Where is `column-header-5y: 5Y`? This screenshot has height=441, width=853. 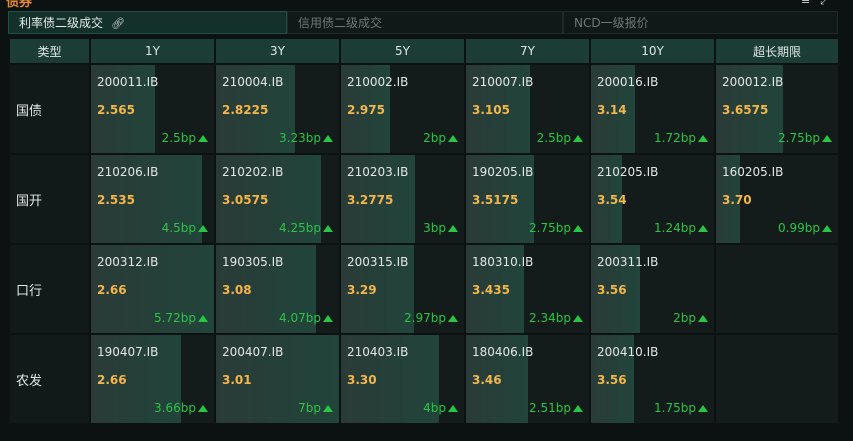 column-header-5y: 5Y is located at coordinates (402, 51).